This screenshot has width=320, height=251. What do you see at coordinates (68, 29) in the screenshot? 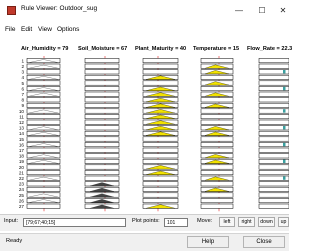
I see `menu-options: Options` at bounding box center [68, 29].